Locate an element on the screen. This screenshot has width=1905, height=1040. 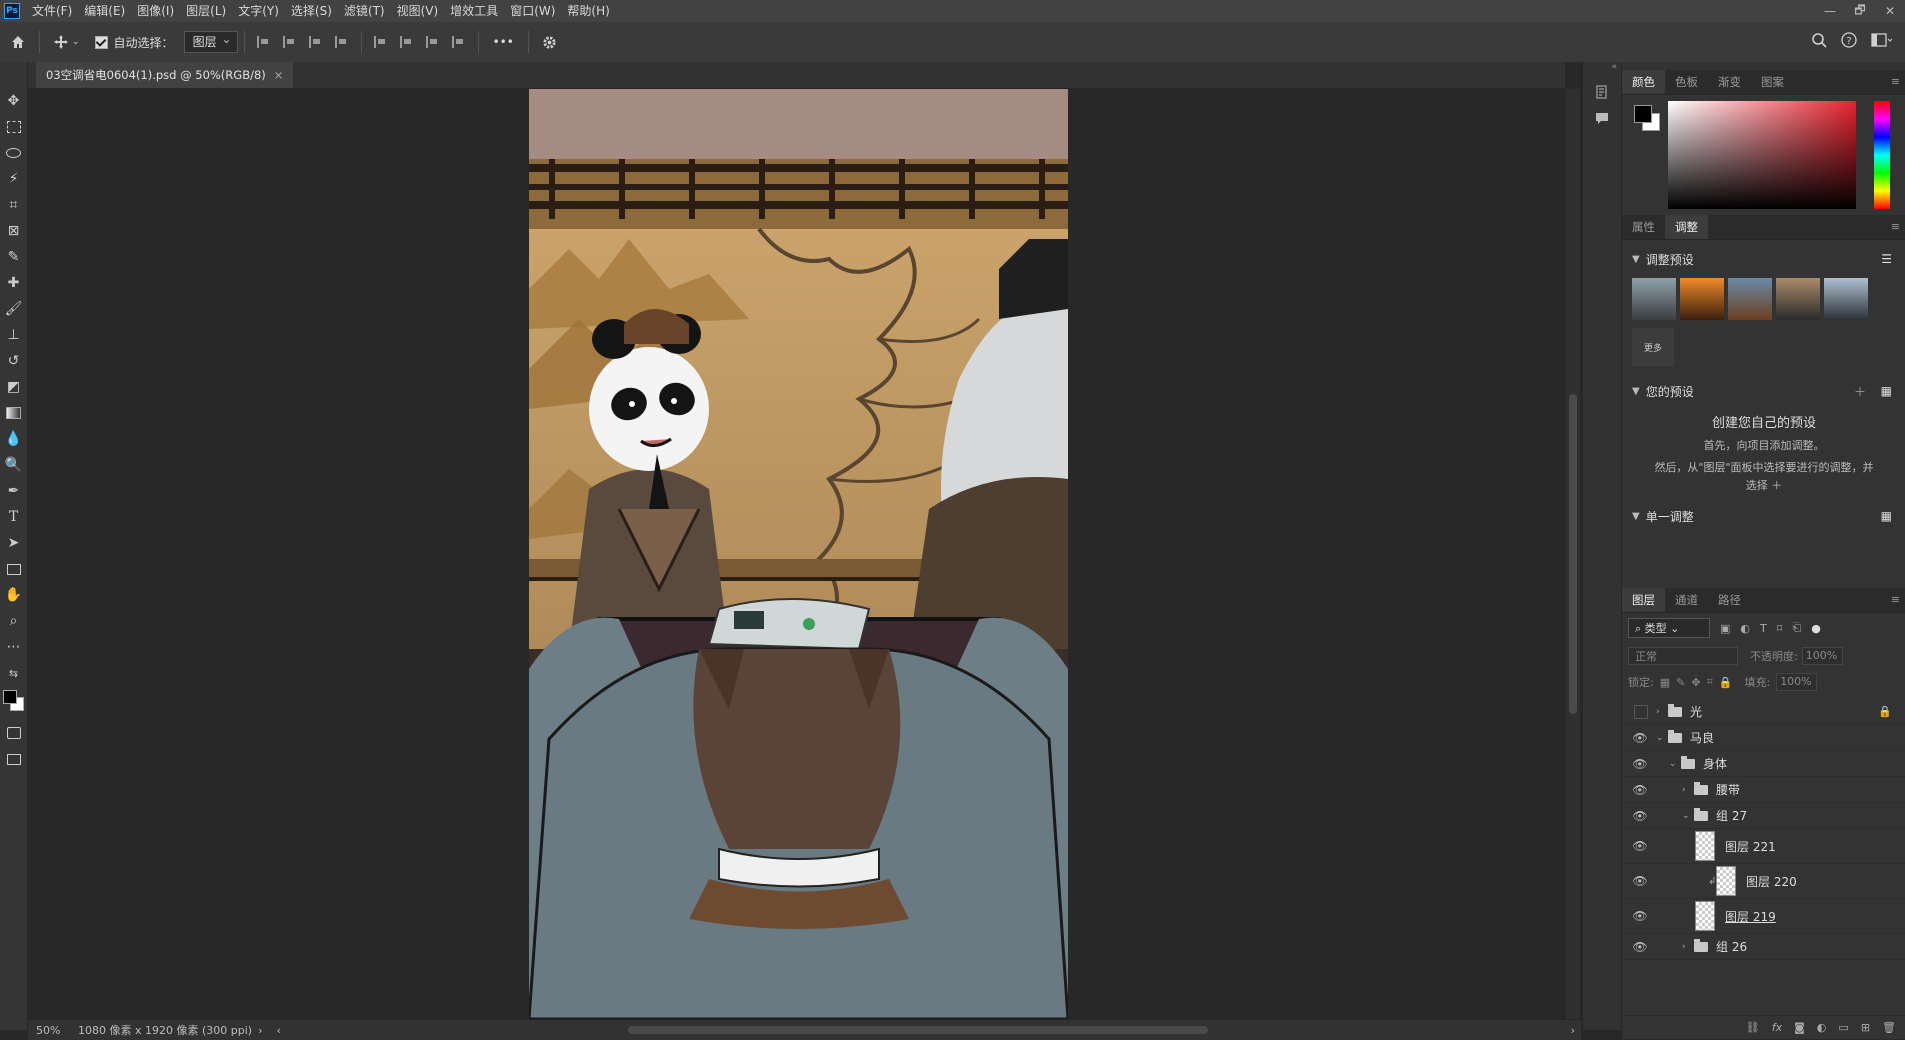
eraser-tool-icon: ◩ is located at coordinates (13, 387).